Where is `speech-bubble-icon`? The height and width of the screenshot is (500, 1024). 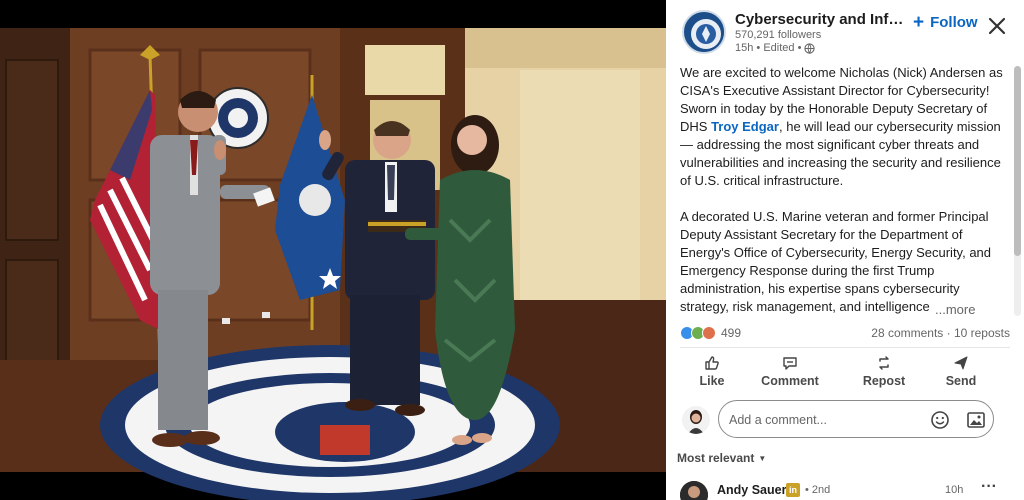
speech-bubble-icon is located at coordinates (790, 363).